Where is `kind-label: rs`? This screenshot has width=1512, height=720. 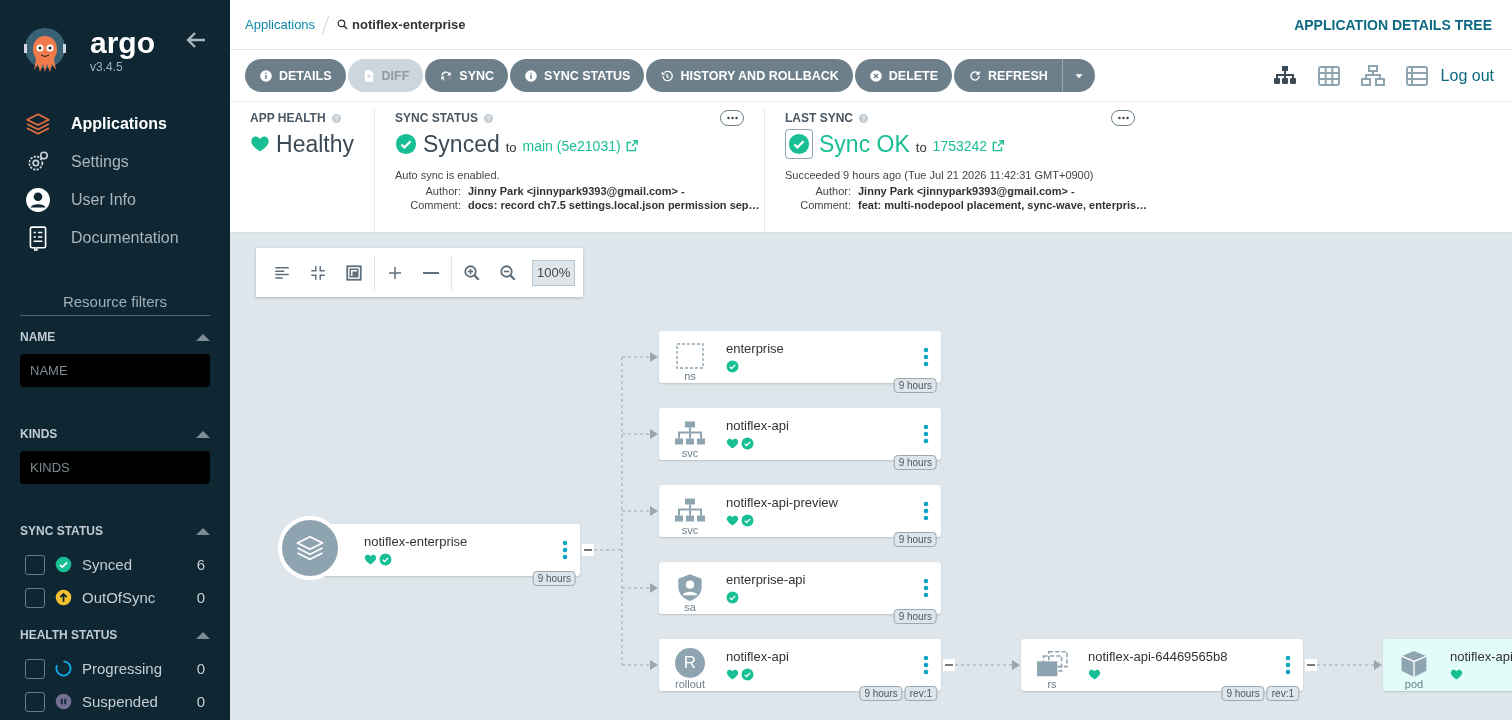
kind-label: rs is located at coordinates (1052, 684).